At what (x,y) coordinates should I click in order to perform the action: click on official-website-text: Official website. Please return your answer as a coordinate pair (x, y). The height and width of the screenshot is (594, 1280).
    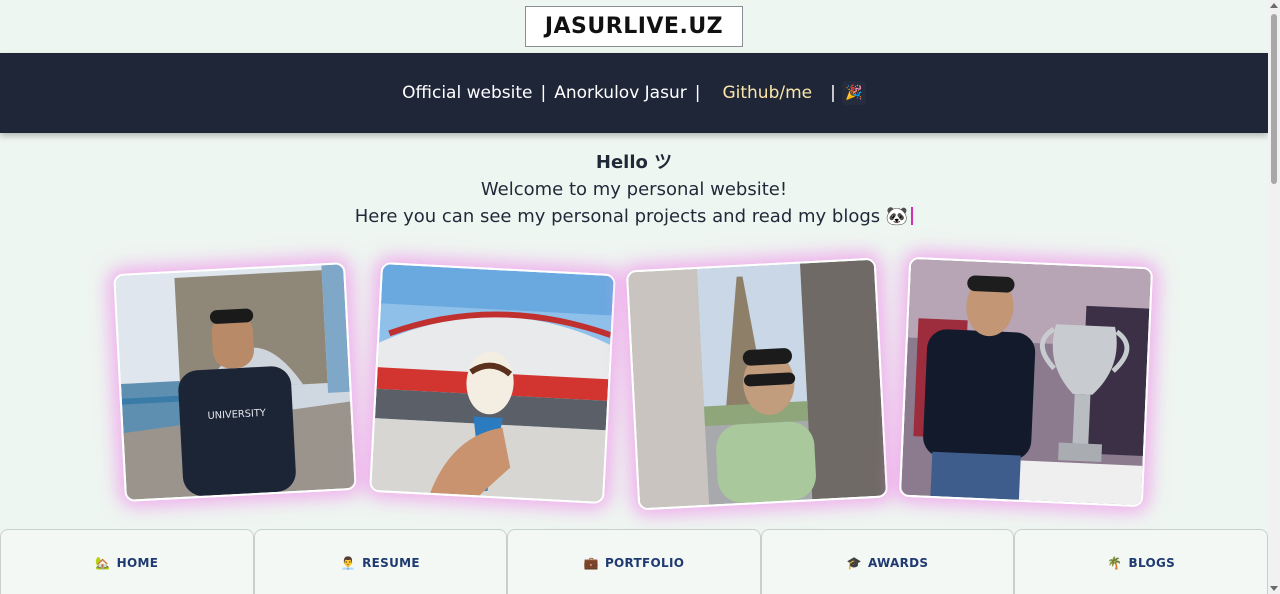
    Looking at the image, I should click on (467, 93).